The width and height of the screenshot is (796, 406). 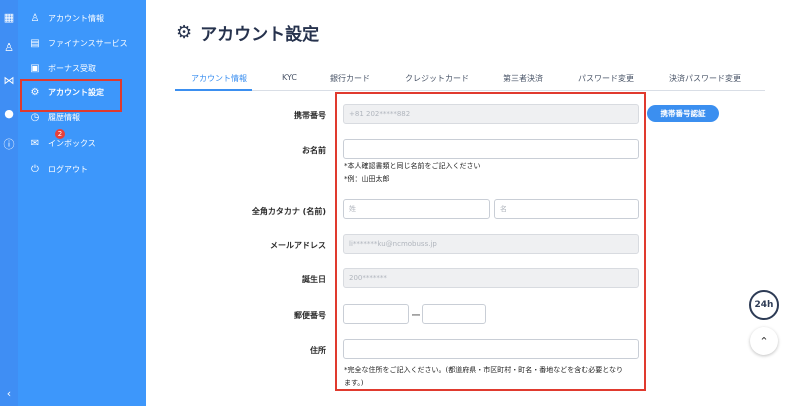 What do you see at coordinates (72, 68) in the screenshot?
I see `sidebar-item-label: ボーナス受取` at bounding box center [72, 68].